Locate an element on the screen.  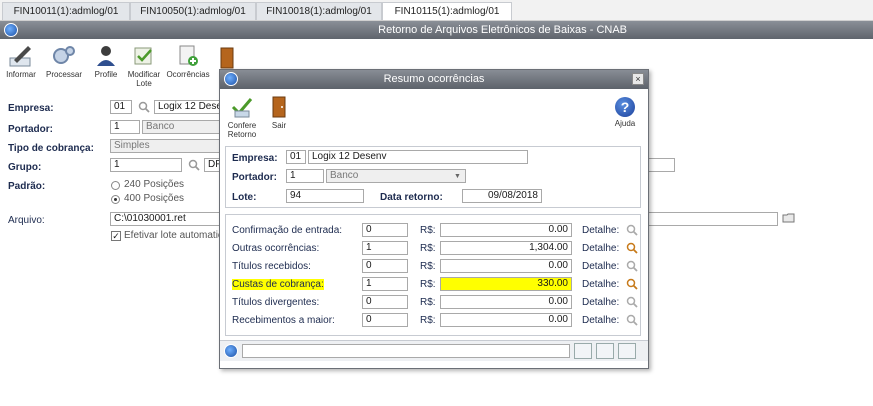
dialog-title: Resumo ocorrências is located at coordinates (434, 79).